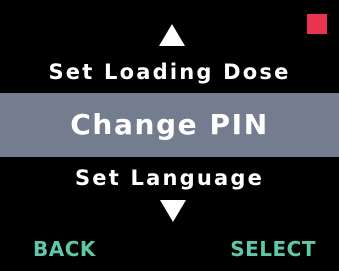 The height and width of the screenshot is (271, 339). What do you see at coordinates (173, 211) in the screenshot?
I see `scroll-down-arrow-icon` at bounding box center [173, 211].